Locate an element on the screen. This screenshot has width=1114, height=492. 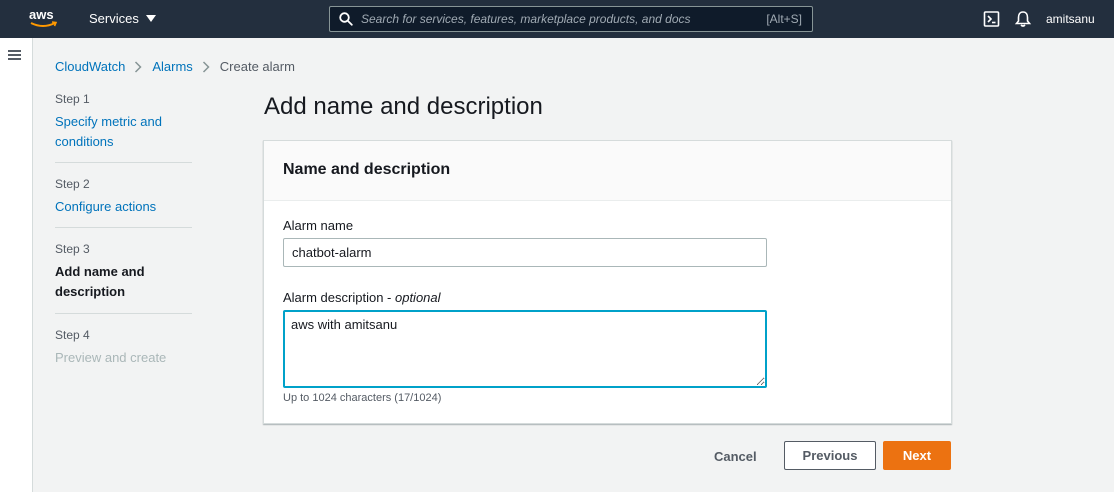
step-number: Step 3 is located at coordinates (72, 249).